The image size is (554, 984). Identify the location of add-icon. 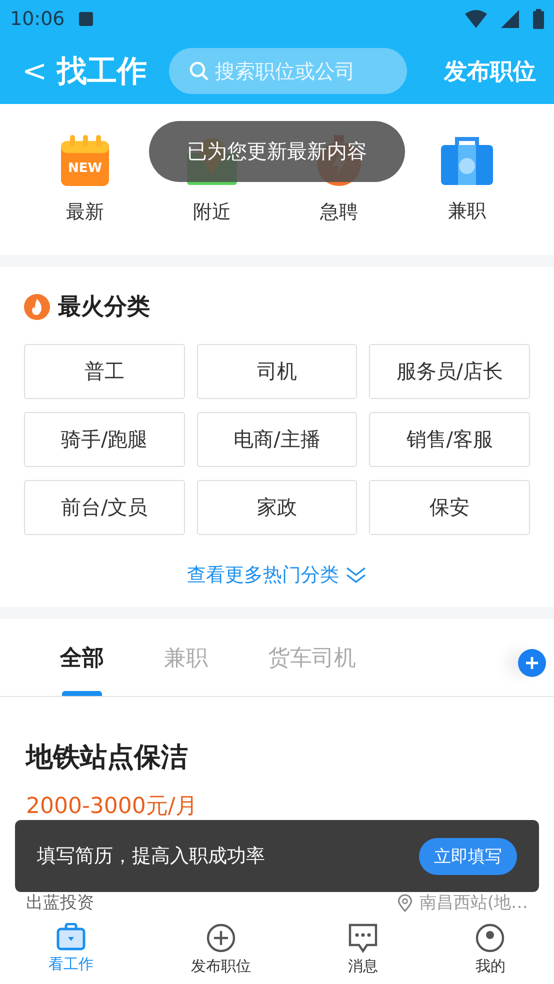
(221, 938).